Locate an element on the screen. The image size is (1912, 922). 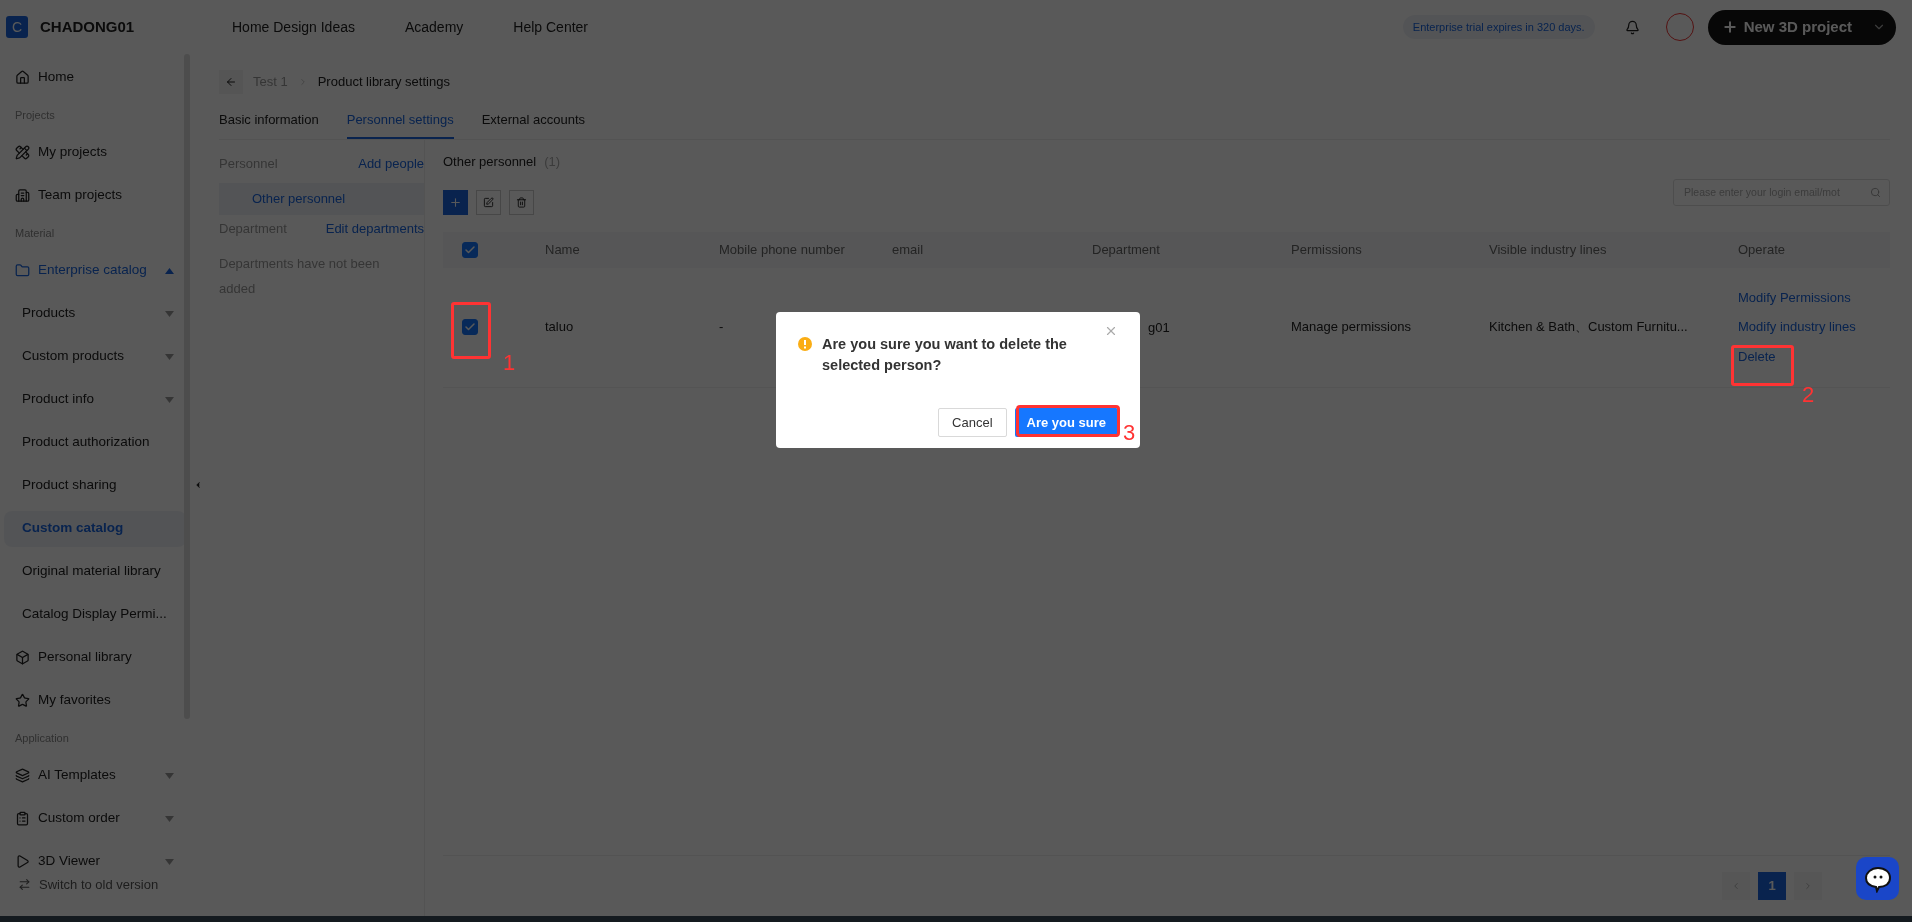
add-people-link: Add people is located at coordinates (391, 163).